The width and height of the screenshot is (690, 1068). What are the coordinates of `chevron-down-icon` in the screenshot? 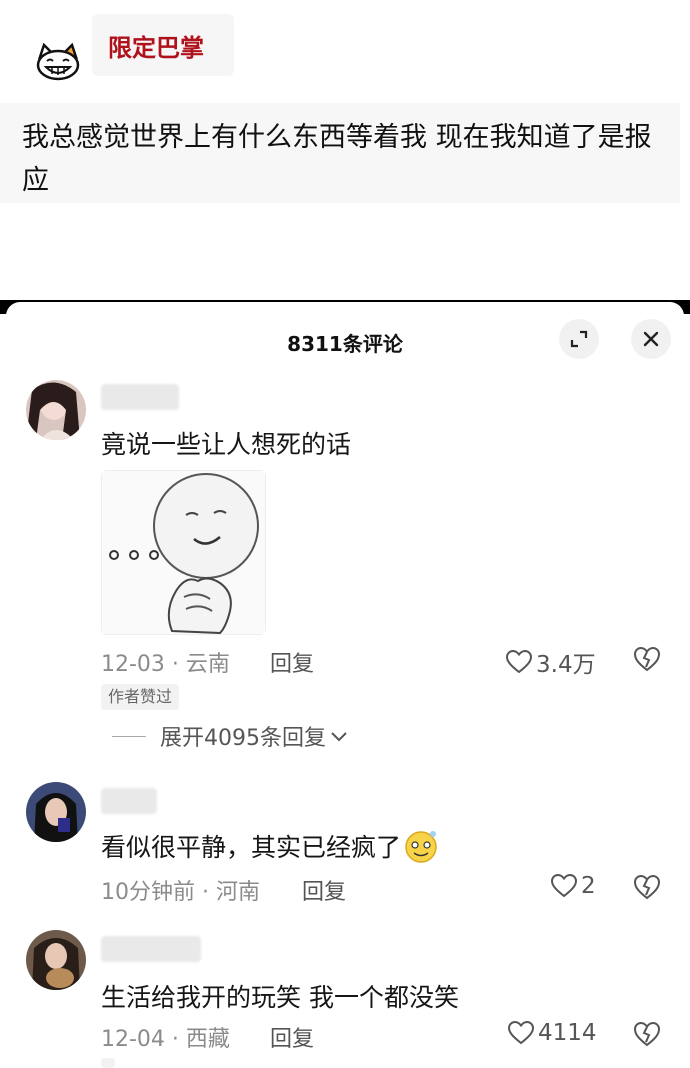 It's located at (339, 737).